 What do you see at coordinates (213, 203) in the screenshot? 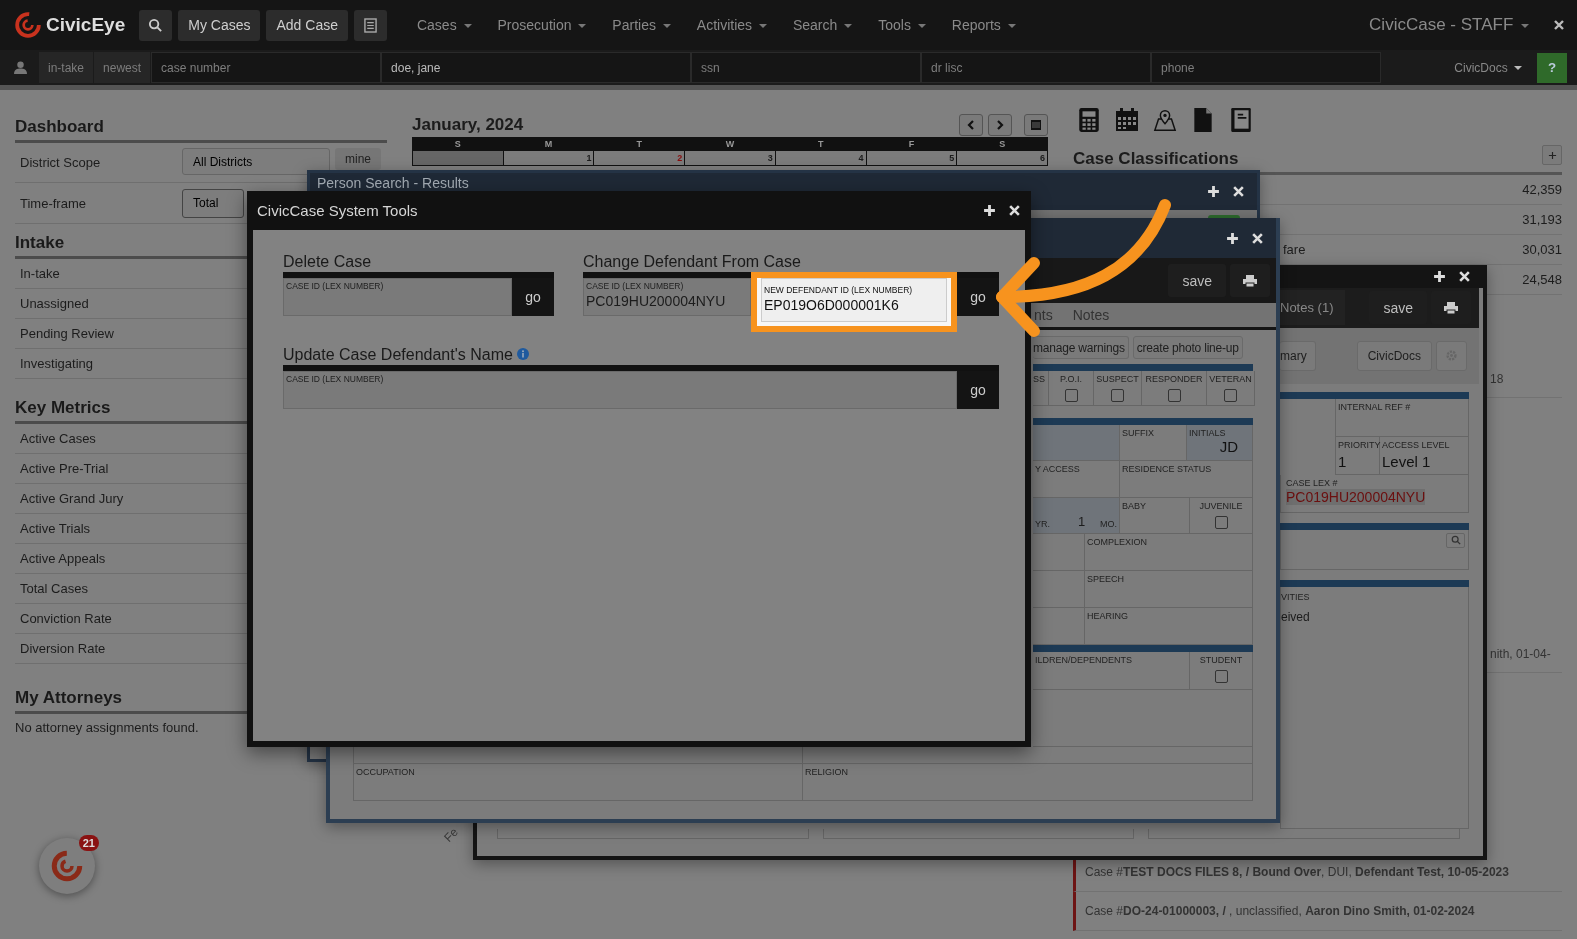
I see `timeframe-select: Total` at bounding box center [213, 203].